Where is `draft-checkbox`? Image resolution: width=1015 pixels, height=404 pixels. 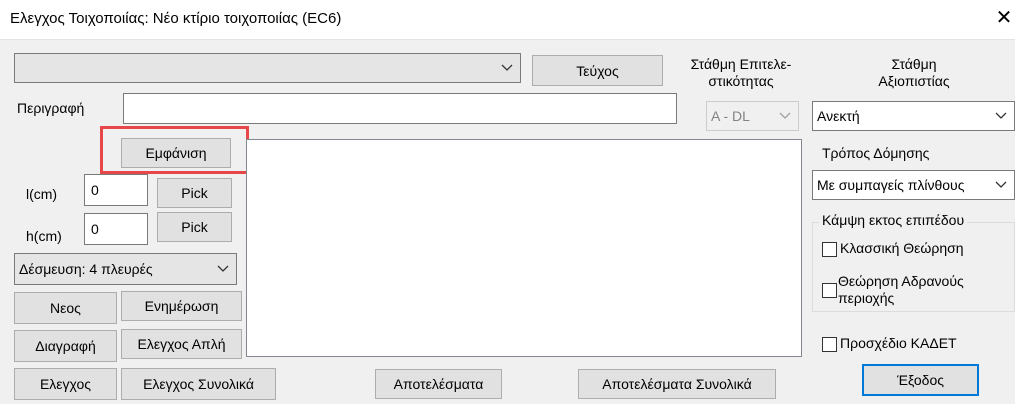 draft-checkbox is located at coordinates (829, 344).